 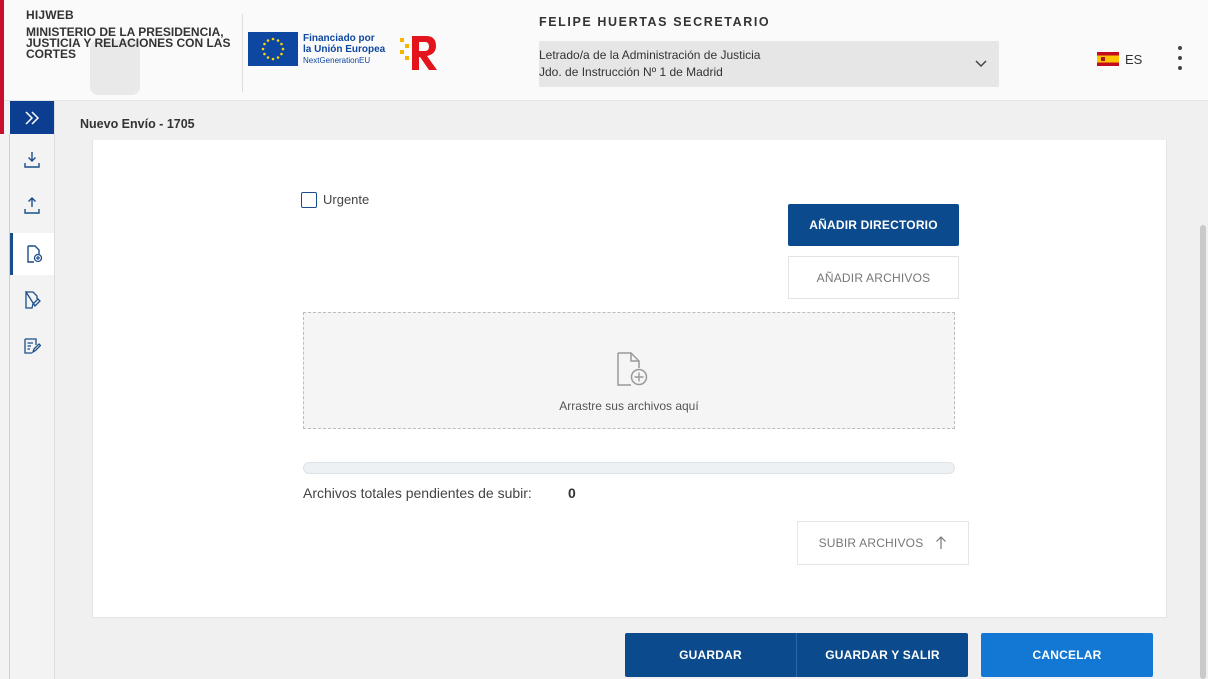 What do you see at coordinates (418, 53) in the screenshot?
I see `recovery-plan-logo-icon` at bounding box center [418, 53].